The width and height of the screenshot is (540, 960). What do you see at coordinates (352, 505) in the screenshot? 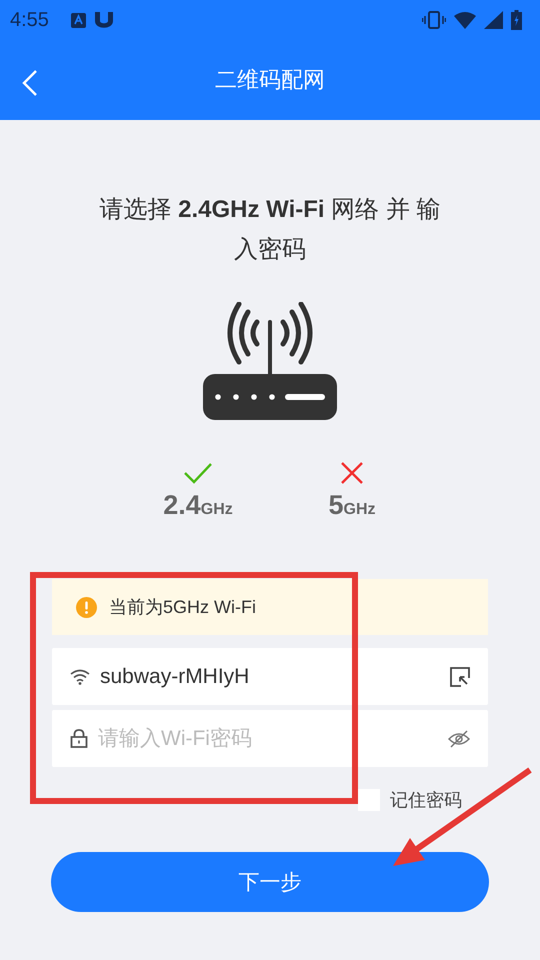
I see `band-label: 5GHz` at bounding box center [352, 505].